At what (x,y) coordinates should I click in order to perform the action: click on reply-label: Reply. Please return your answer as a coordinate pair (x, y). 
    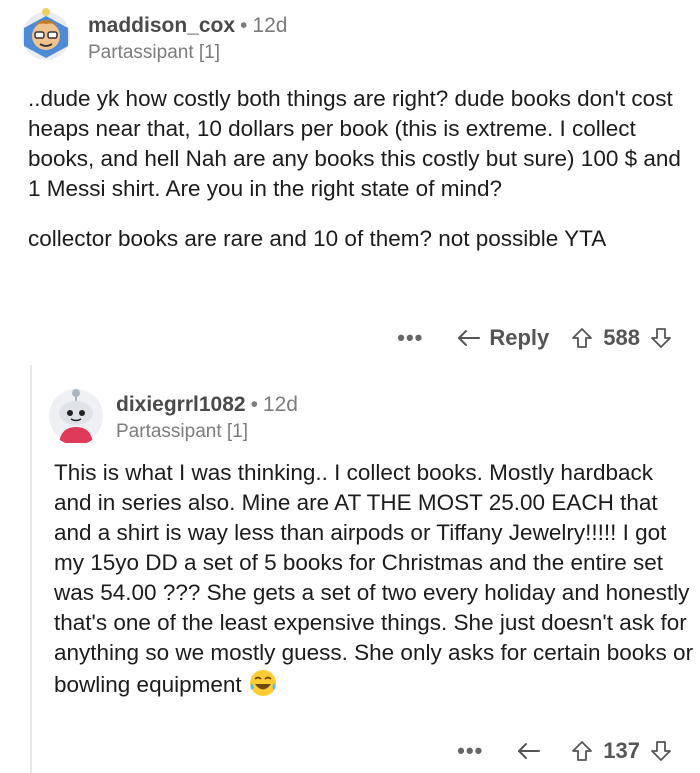
    Looking at the image, I should click on (519, 337).